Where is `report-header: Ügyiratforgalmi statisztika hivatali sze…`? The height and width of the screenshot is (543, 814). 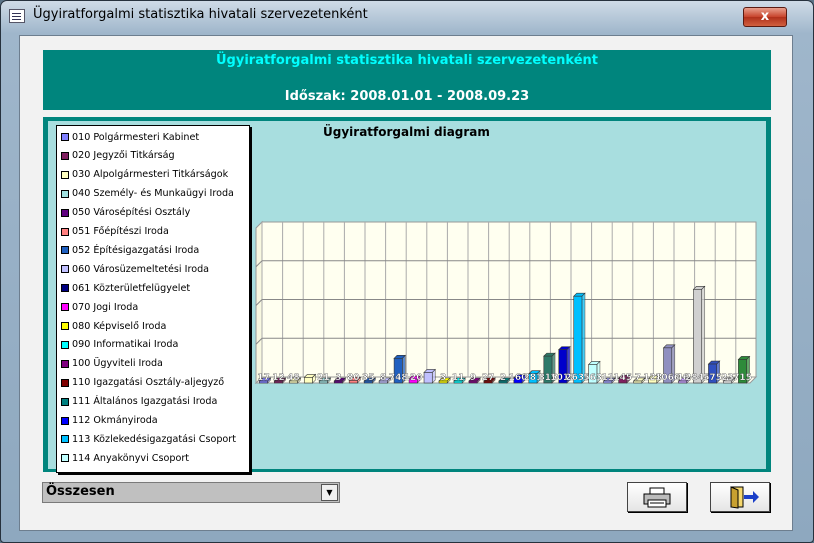 report-header: Ügyiratforgalmi statisztika hivatali sze… is located at coordinates (407, 80).